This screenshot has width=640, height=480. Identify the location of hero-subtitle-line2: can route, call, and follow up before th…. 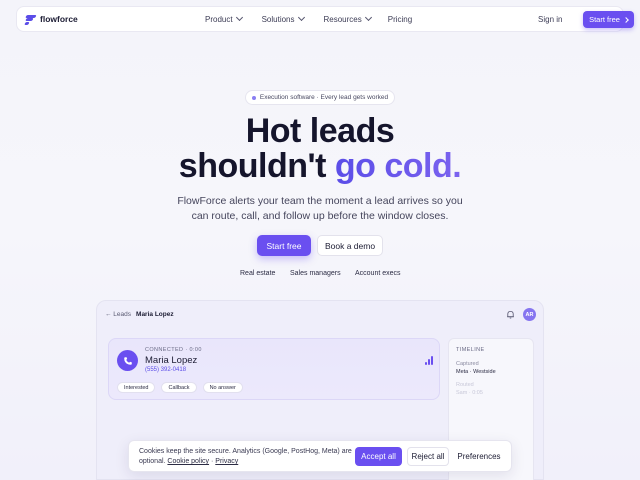
(320, 216).